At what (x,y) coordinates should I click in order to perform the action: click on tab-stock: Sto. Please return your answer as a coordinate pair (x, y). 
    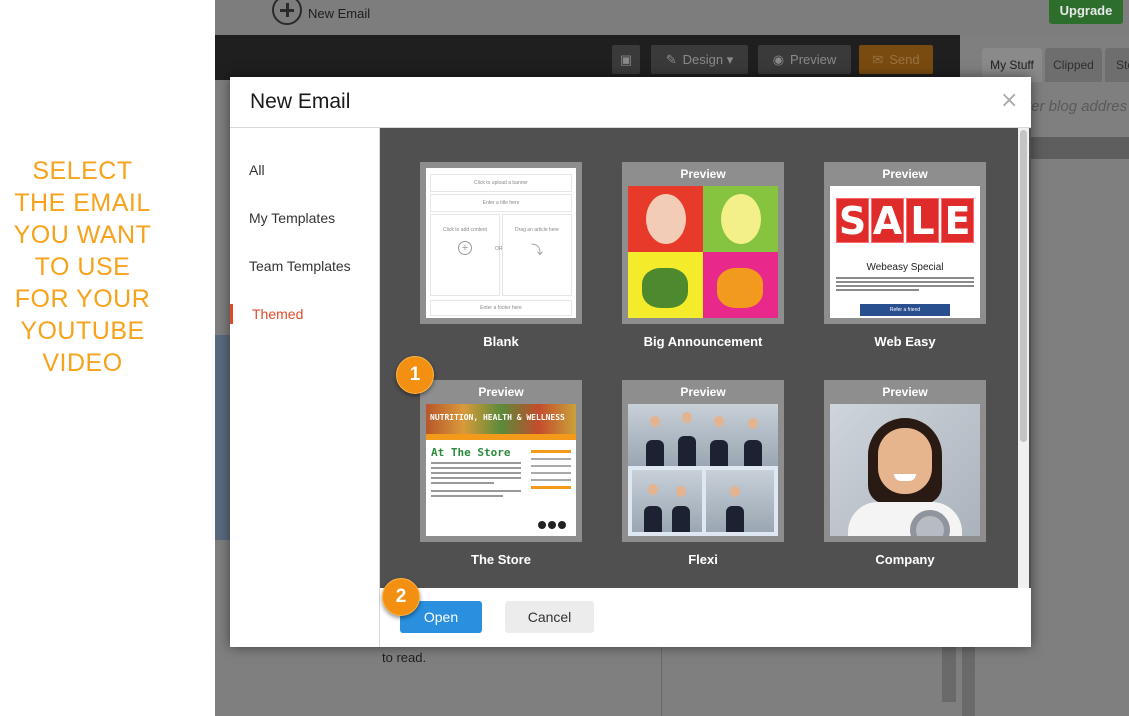
    Looking at the image, I should click on (1117, 65).